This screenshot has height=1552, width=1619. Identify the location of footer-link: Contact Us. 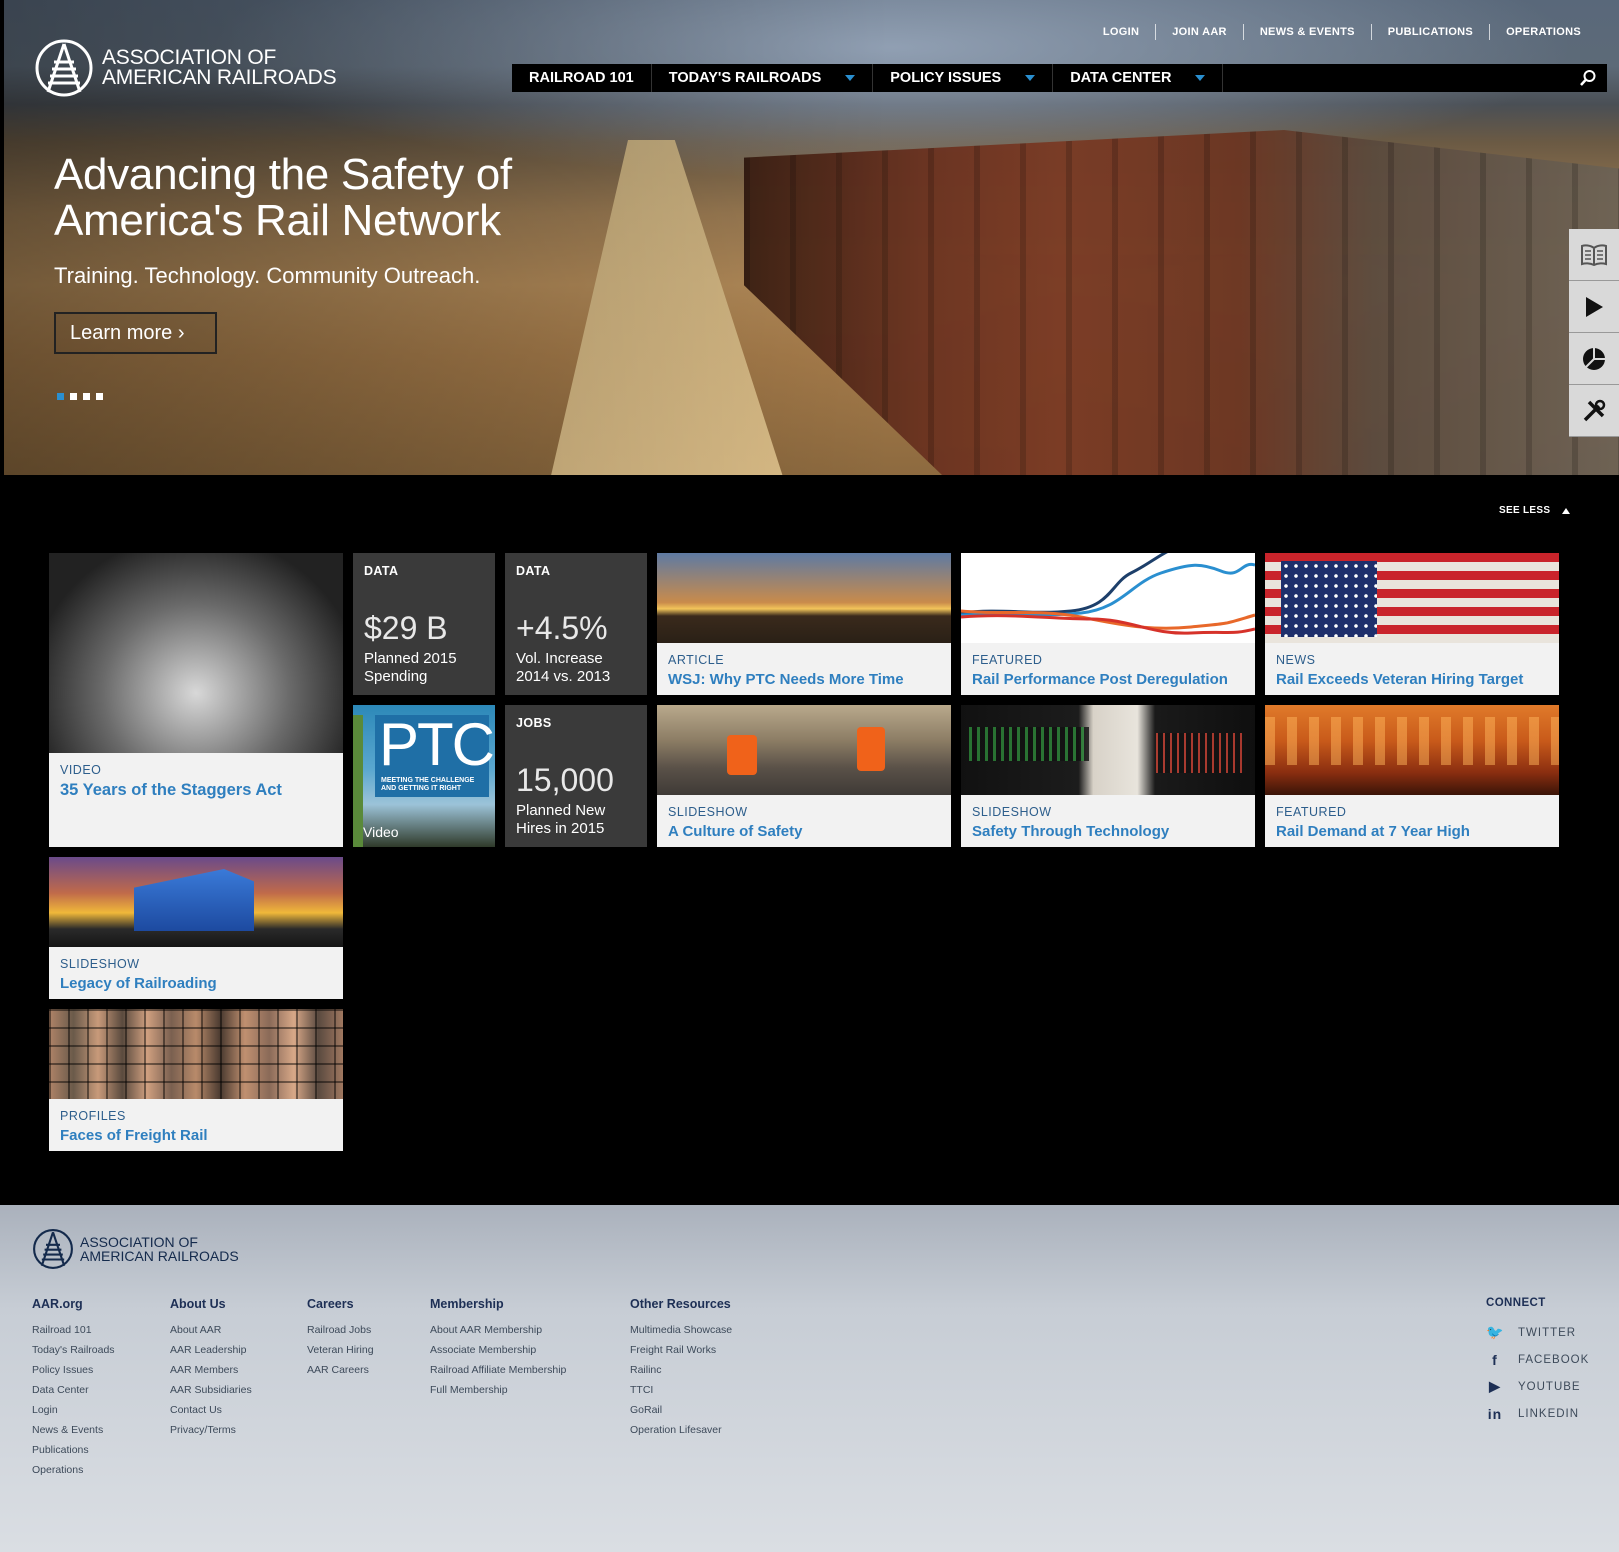
(211, 1410).